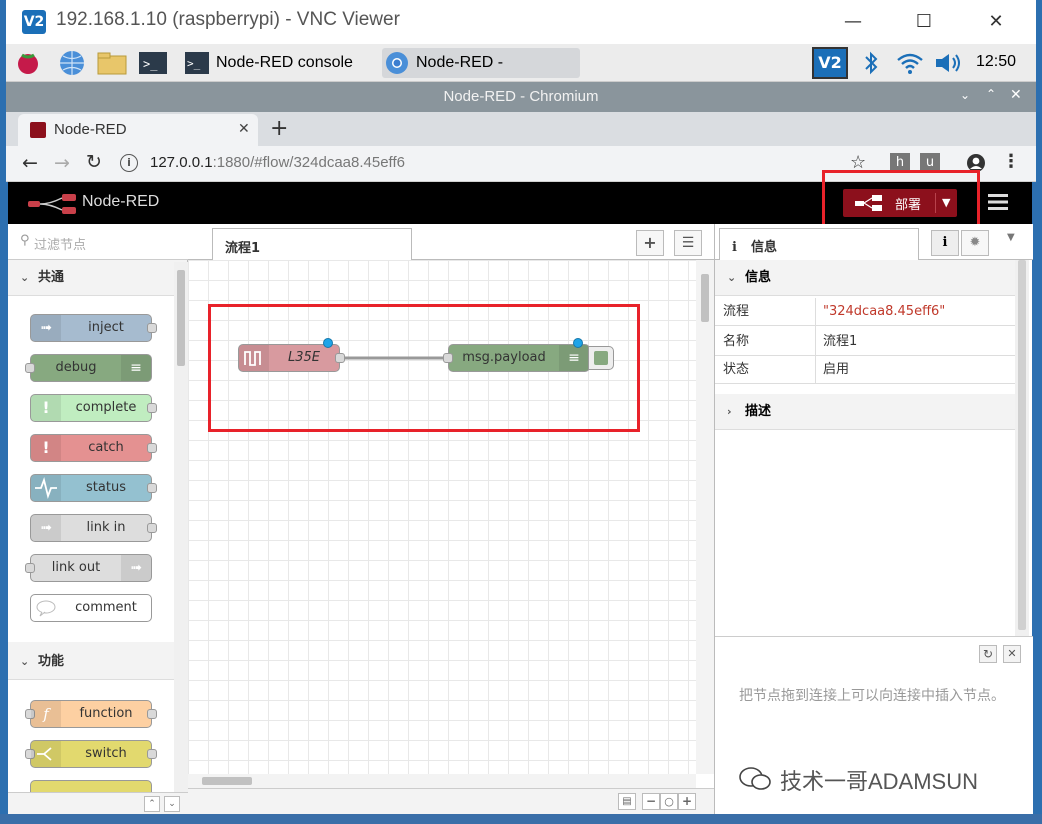 This screenshot has width=1042, height=824. Describe the element at coordinates (30, 163) in the screenshot. I see `back-icon: ←` at that location.